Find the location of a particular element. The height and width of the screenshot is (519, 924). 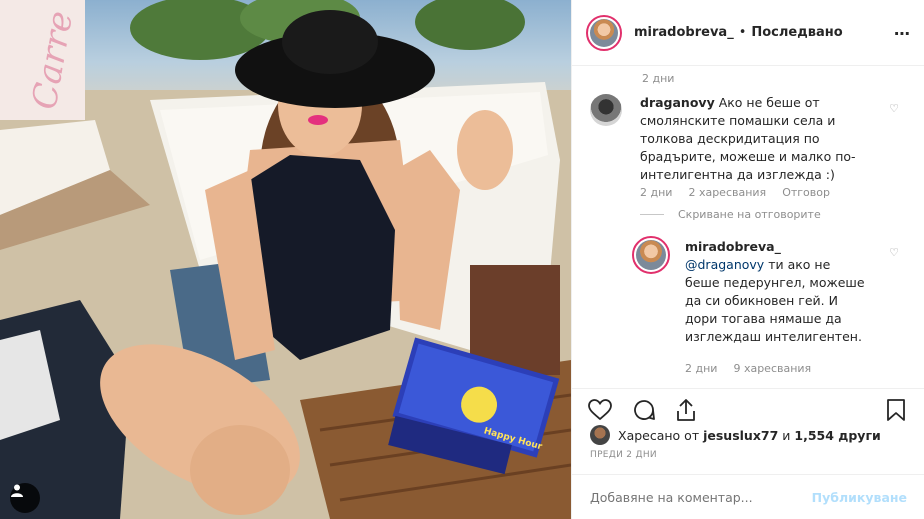

comment-like-heart-icon: ♡ is located at coordinates (894, 108).